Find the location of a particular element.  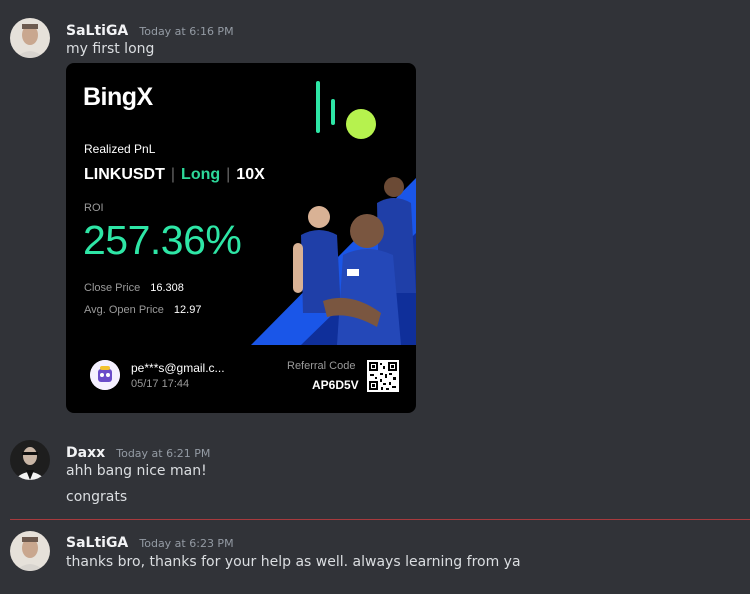

timestamp: Today at 6:21 PM is located at coordinates (163, 453).